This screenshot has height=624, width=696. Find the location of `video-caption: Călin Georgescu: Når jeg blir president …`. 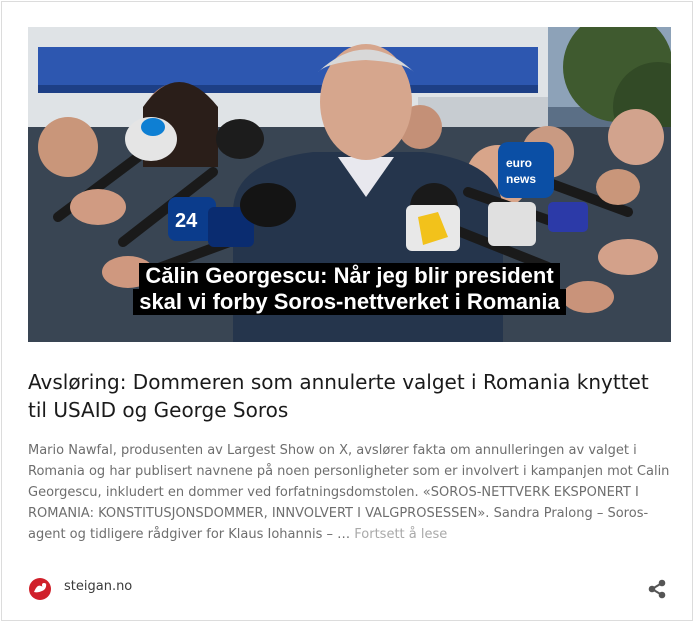

video-caption: Călin Georgescu: Når jeg blir president … is located at coordinates (349, 289).